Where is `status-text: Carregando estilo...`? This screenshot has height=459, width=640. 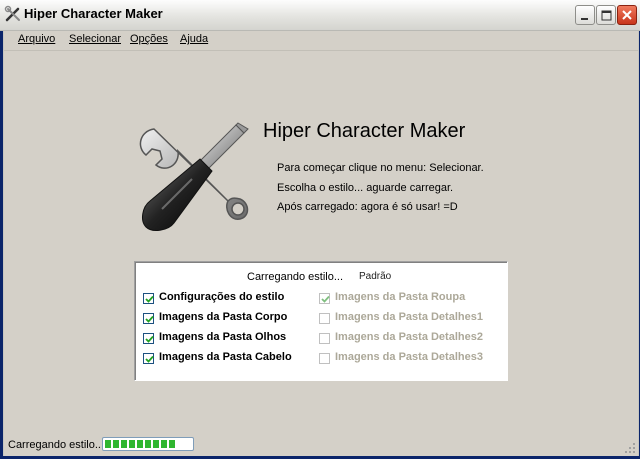 status-text: Carregando estilo... is located at coordinates (56, 445).